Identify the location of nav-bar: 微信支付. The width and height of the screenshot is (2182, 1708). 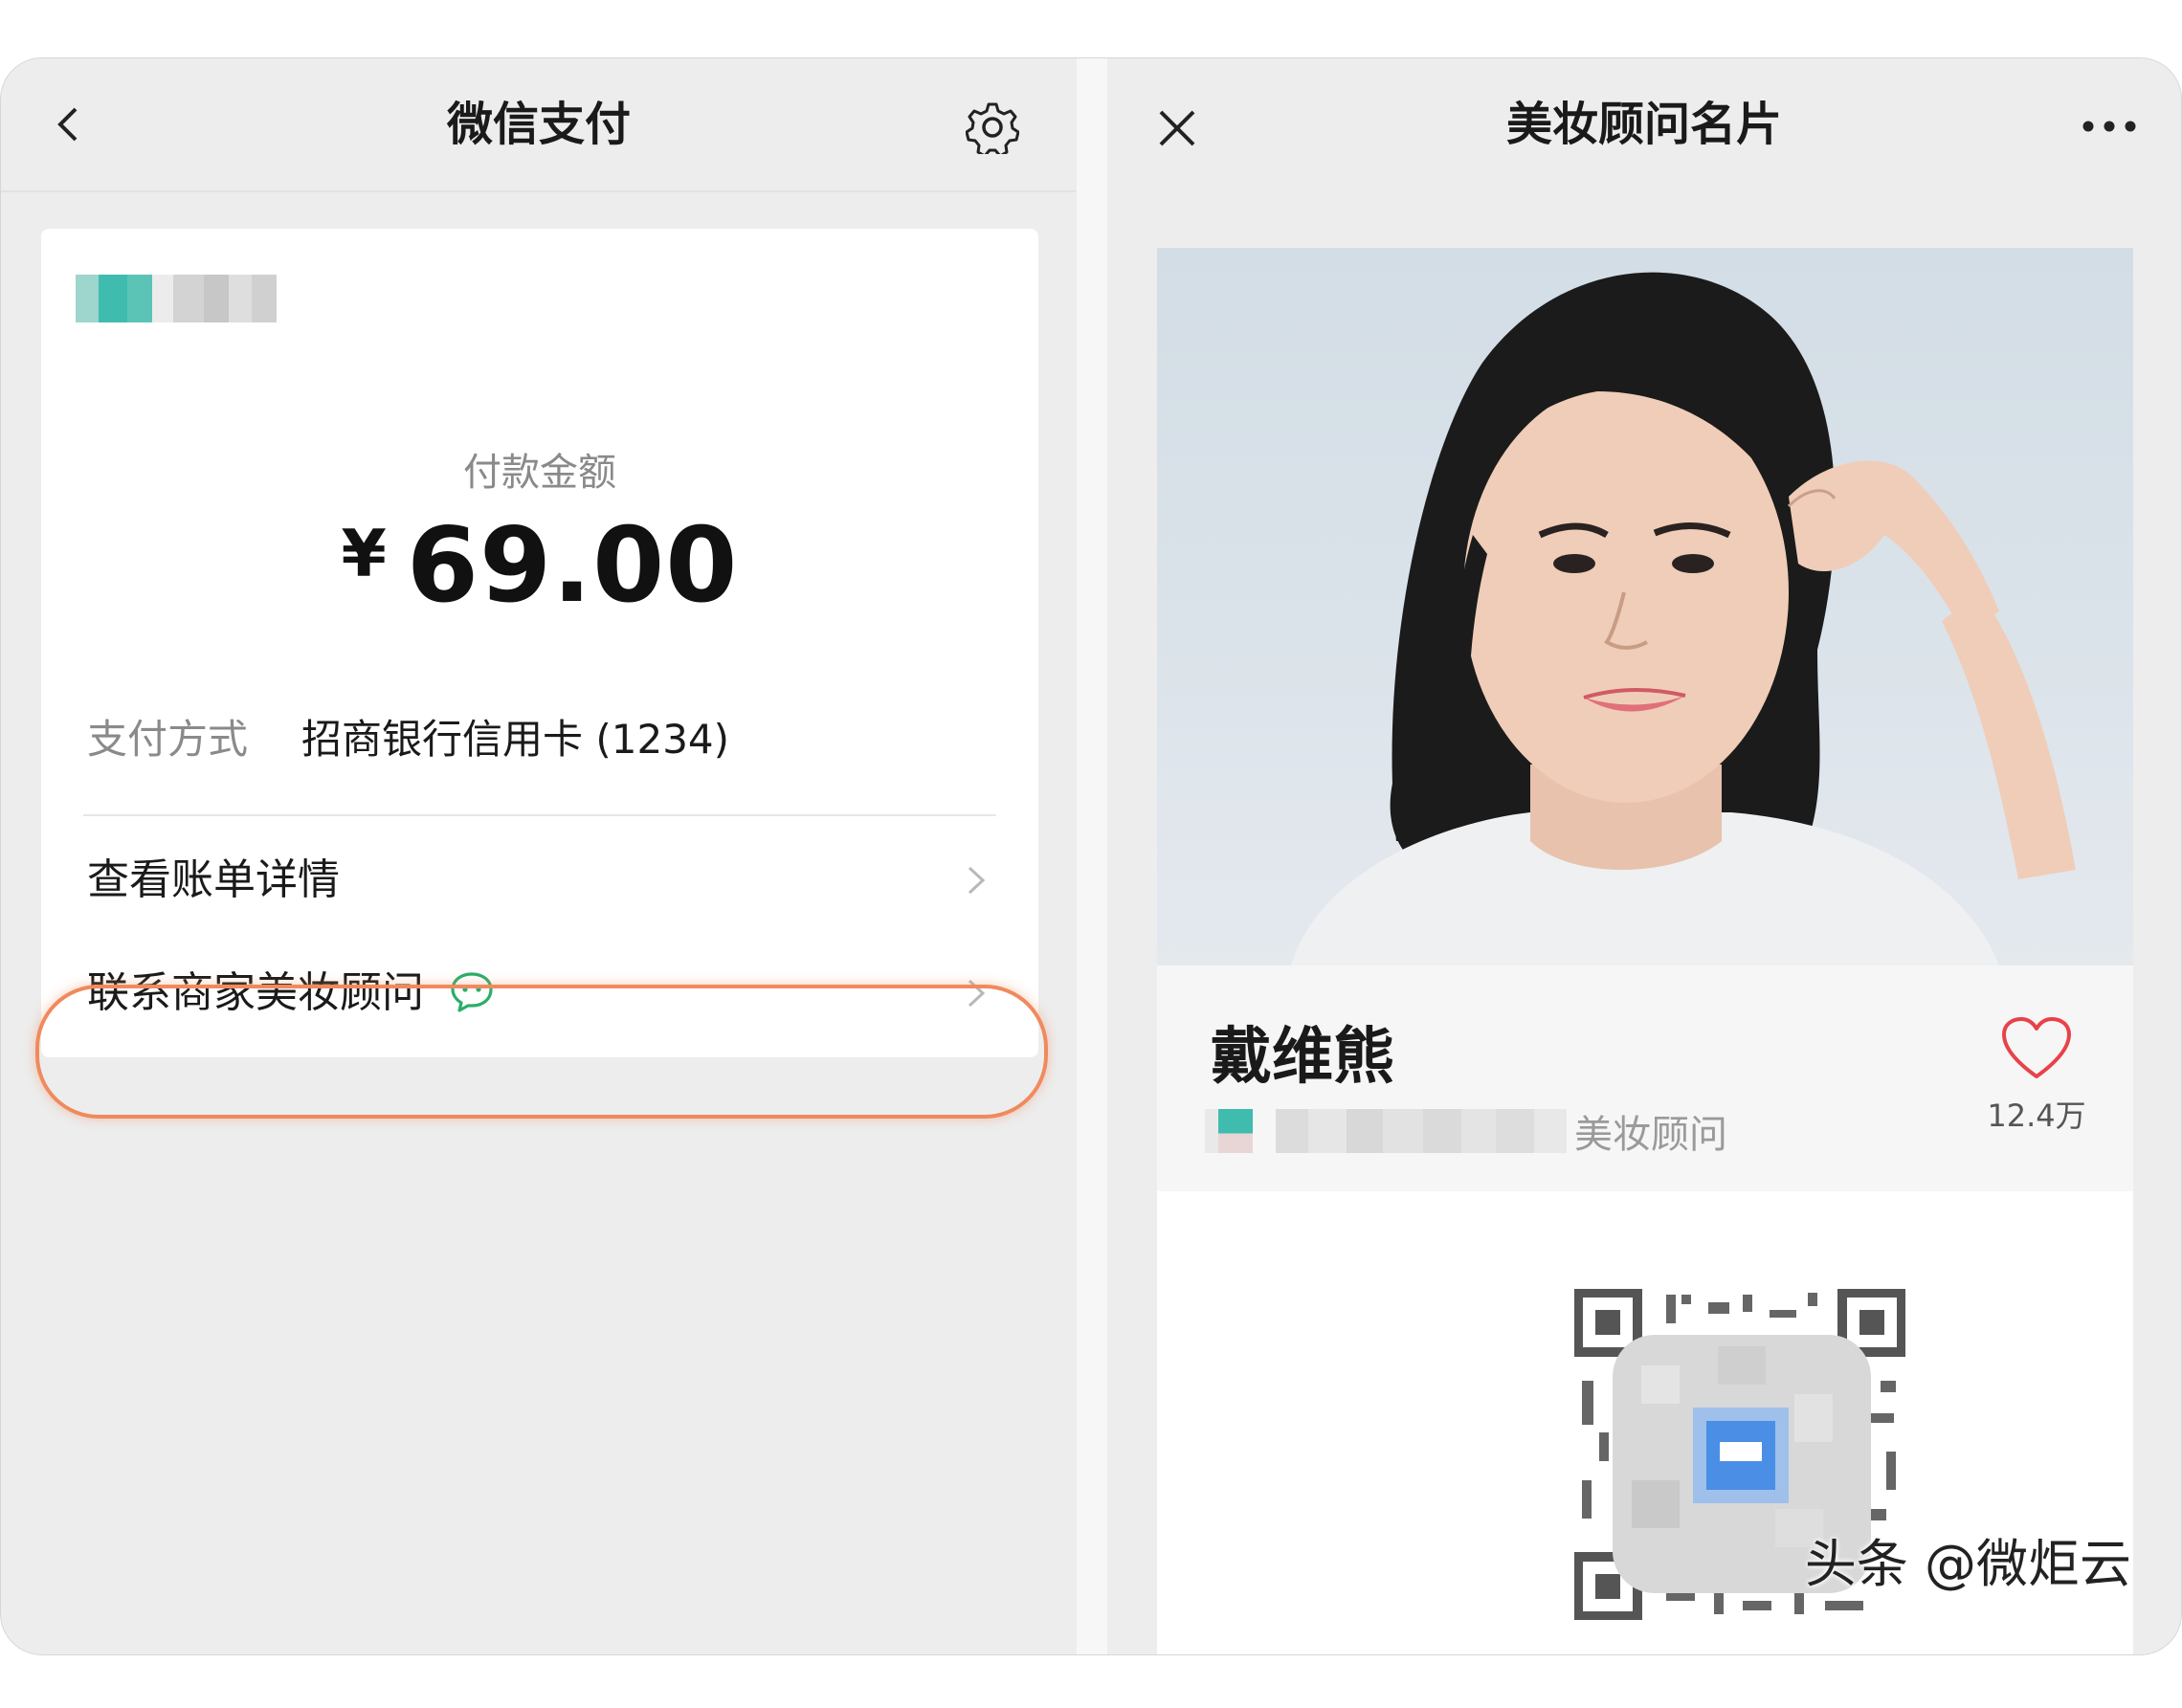
(539, 125).